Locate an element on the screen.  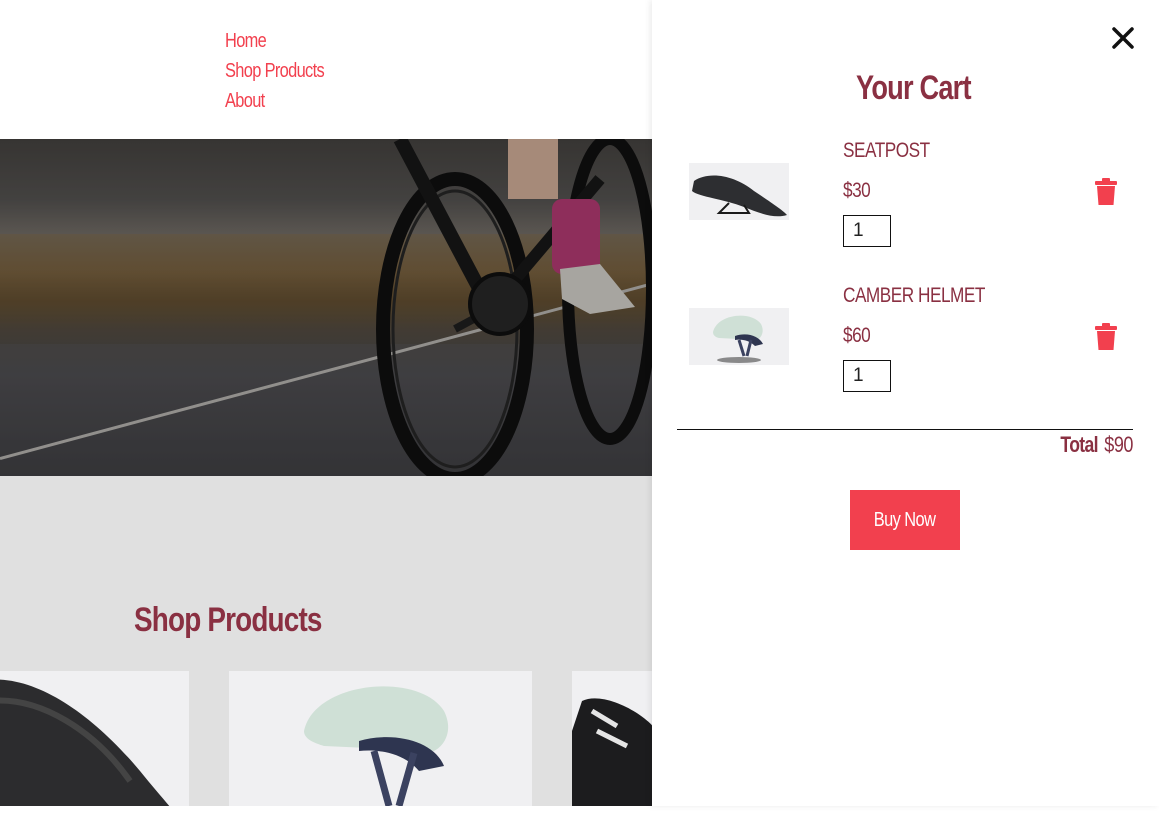
buy-now-label: Buy Now is located at coordinates (905, 519).